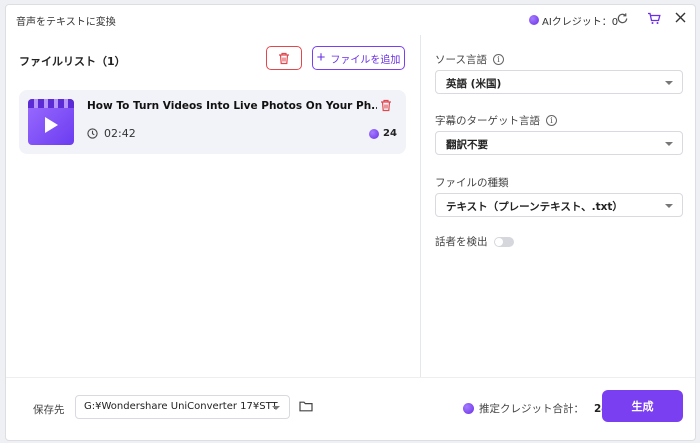 This screenshot has width=700, height=443. What do you see at coordinates (559, 143) in the screenshot?
I see `target-language-select: 翻訳不要` at bounding box center [559, 143].